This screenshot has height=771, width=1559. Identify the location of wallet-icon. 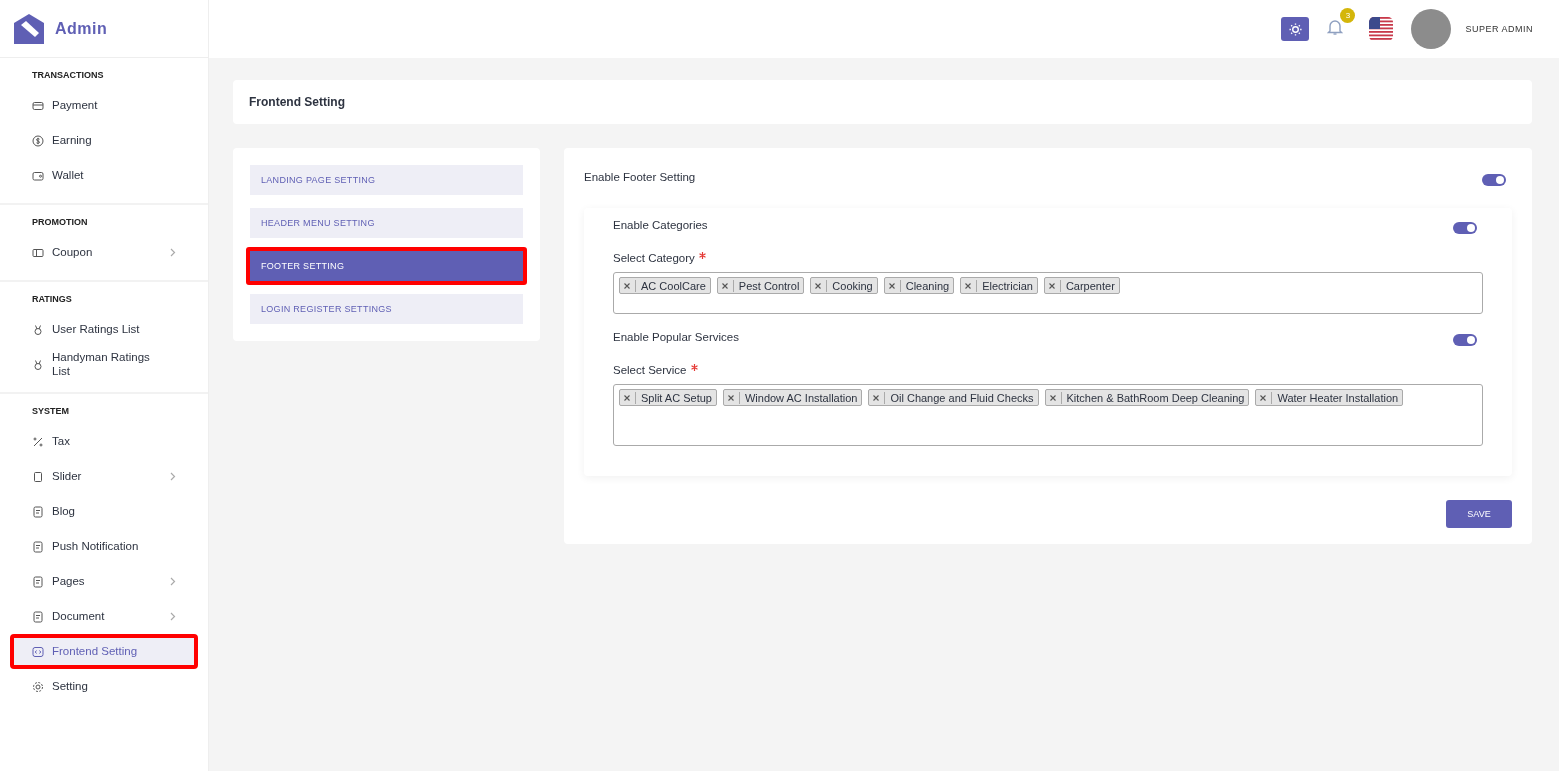
(38, 175).